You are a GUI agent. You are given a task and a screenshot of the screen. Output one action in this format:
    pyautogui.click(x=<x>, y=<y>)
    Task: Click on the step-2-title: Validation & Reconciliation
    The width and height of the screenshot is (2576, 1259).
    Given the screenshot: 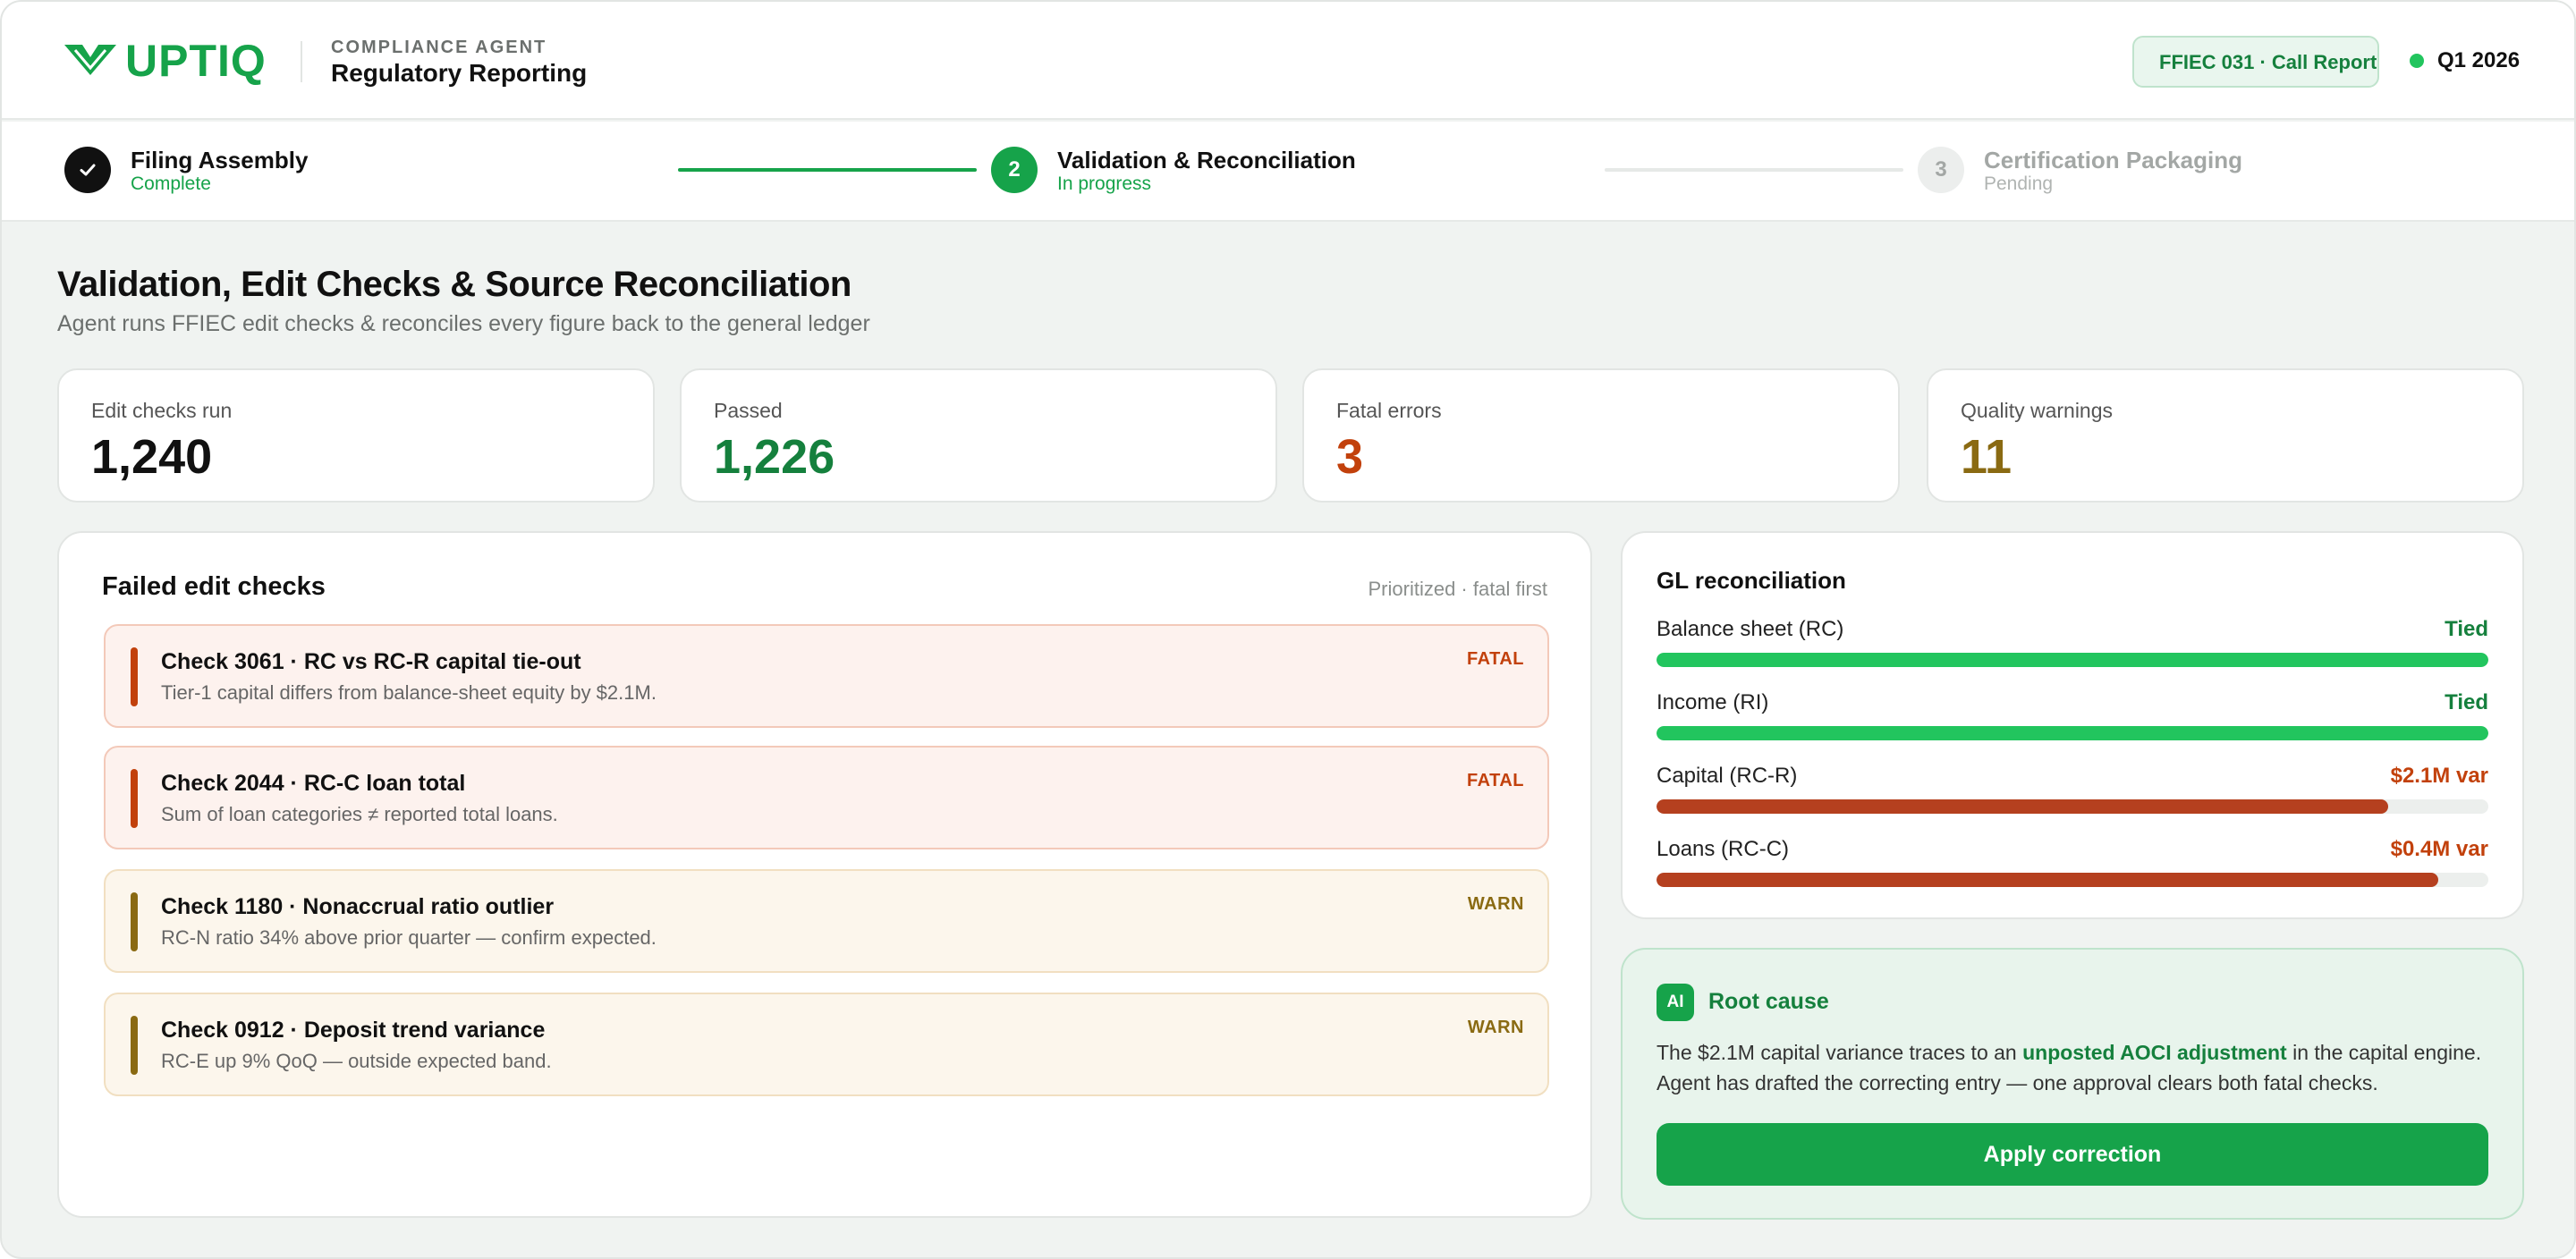 What is the action you would take?
    pyautogui.click(x=1206, y=160)
    